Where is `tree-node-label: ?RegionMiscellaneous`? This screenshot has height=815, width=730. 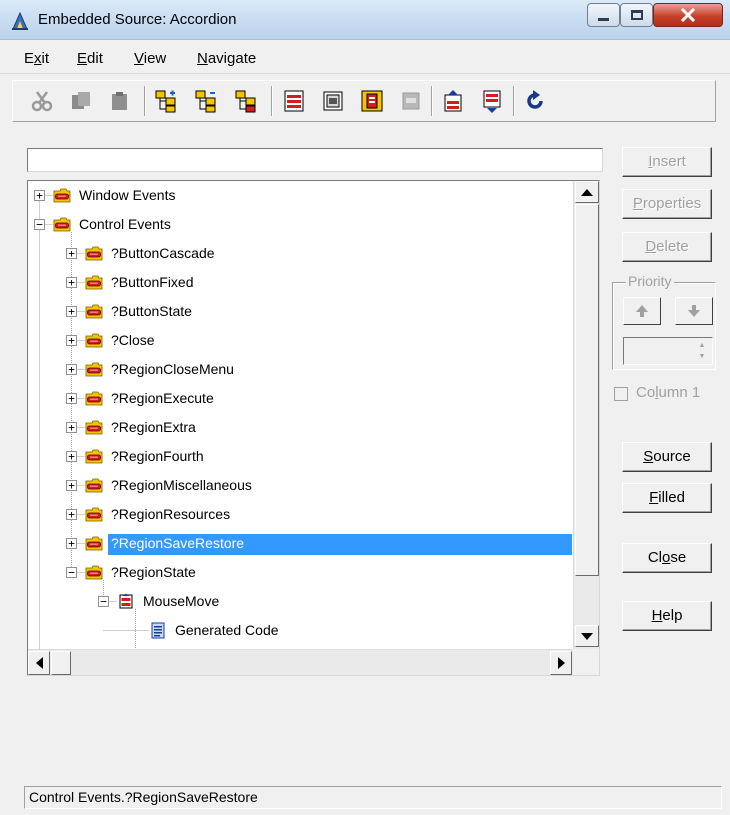 tree-node-label: ?RegionMiscellaneous is located at coordinates (181, 486).